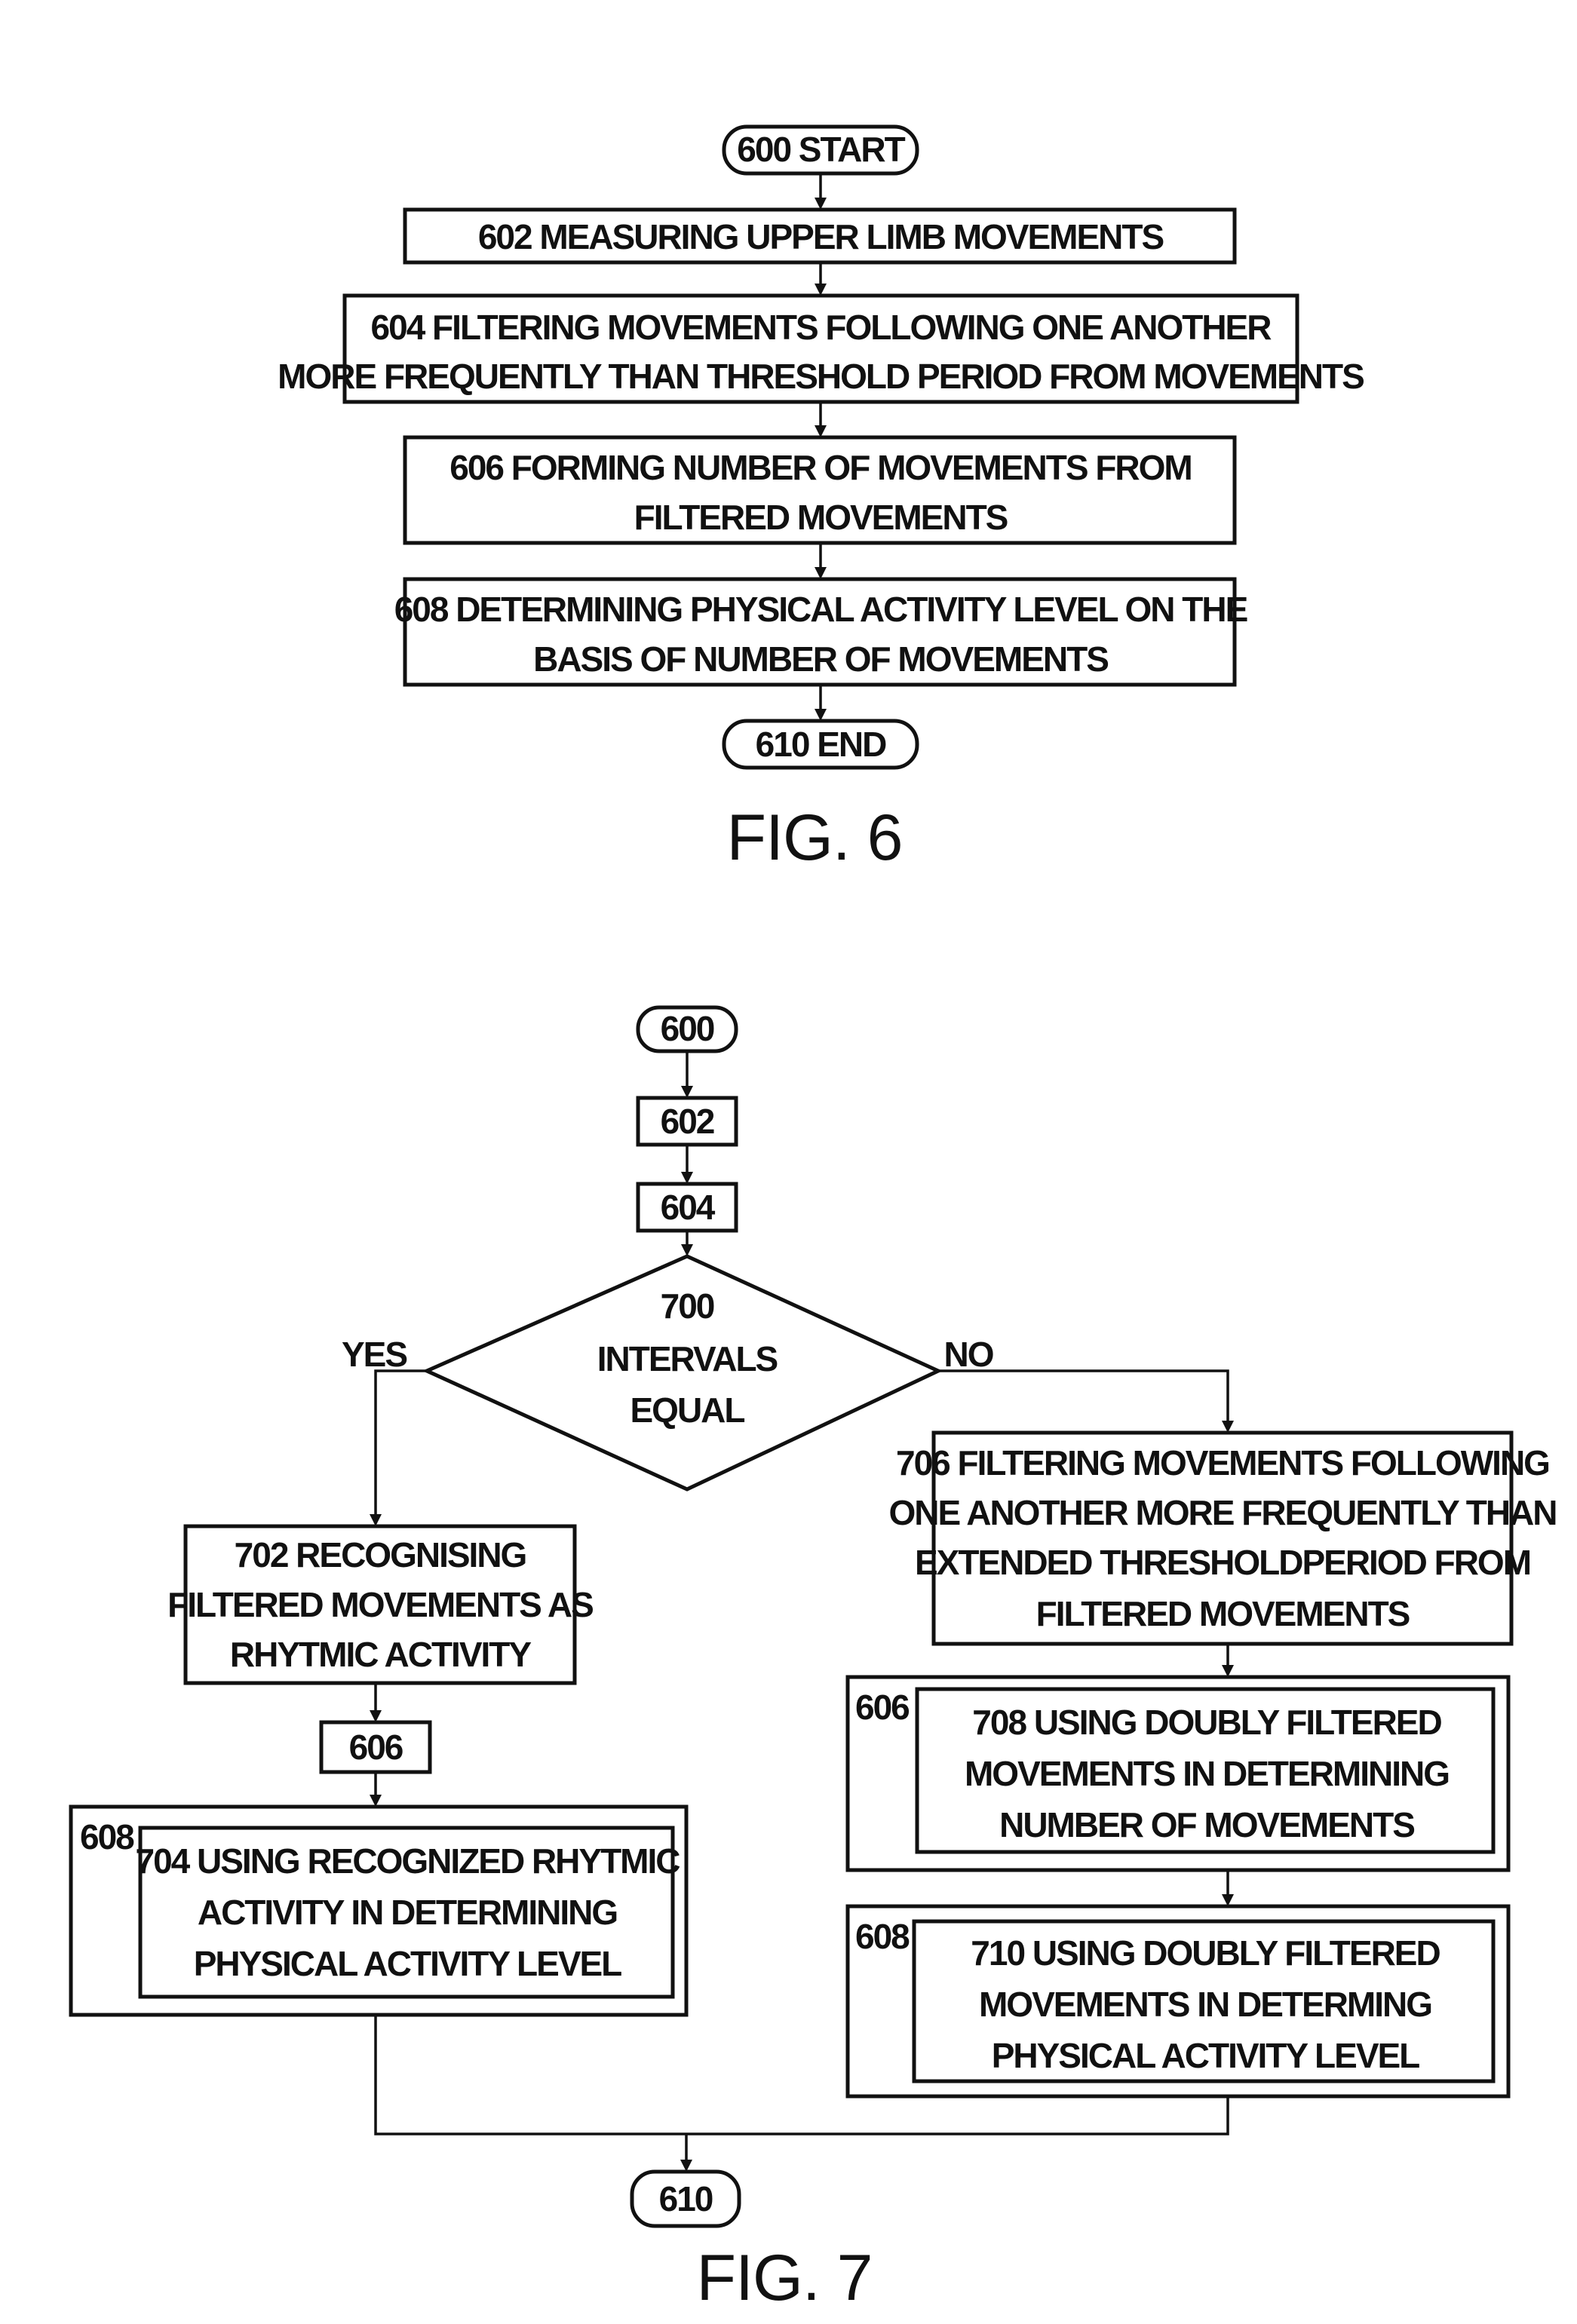  What do you see at coordinates (882, 1707) in the screenshot?
I see `fig7-right-606-label: 606` at bounding box center [882, 1707].